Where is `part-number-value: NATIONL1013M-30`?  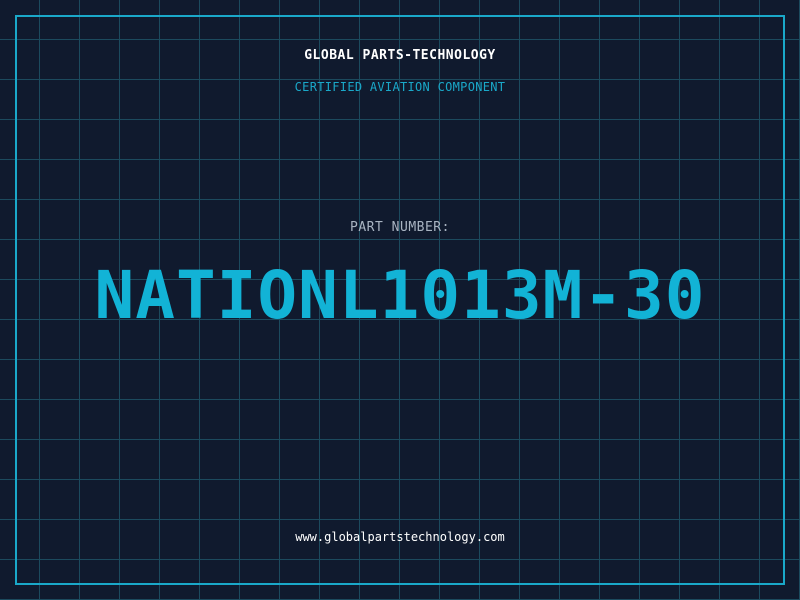 part-number-value: NATIONL1013M-30 is located at coordinates (400, 295).